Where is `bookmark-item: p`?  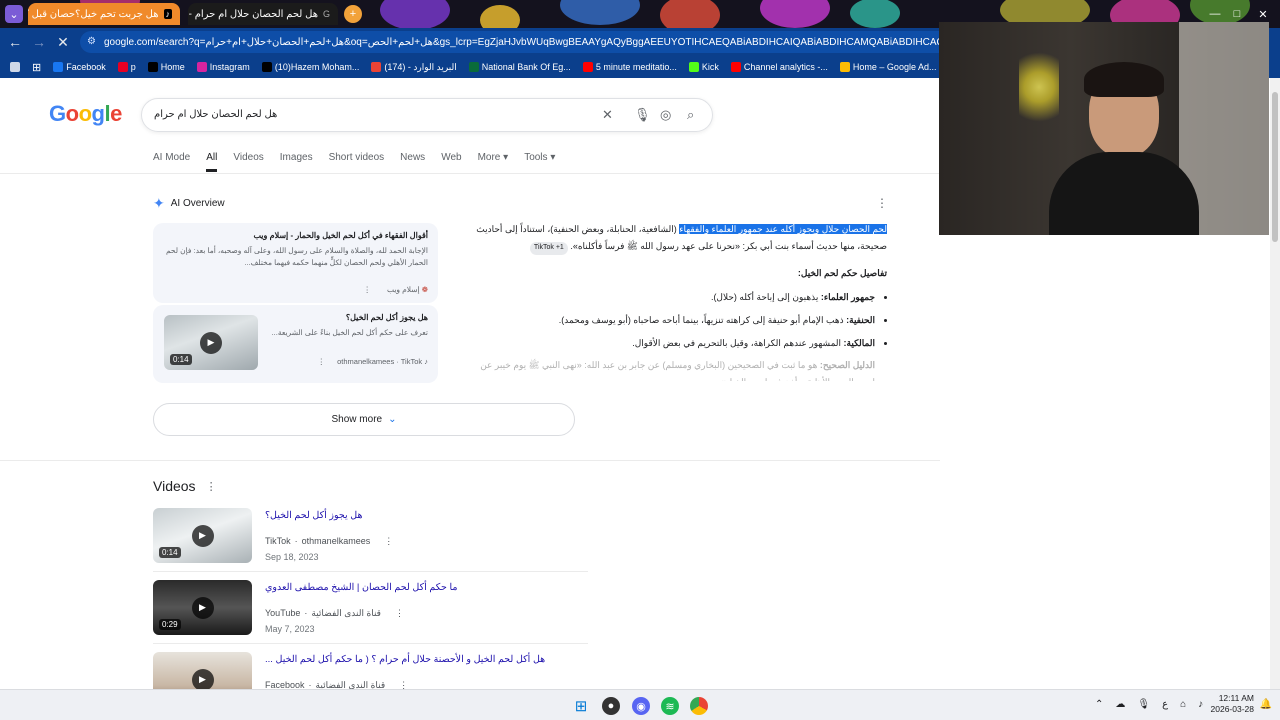
bookmark-item: p is located at coordinates (127, 67).